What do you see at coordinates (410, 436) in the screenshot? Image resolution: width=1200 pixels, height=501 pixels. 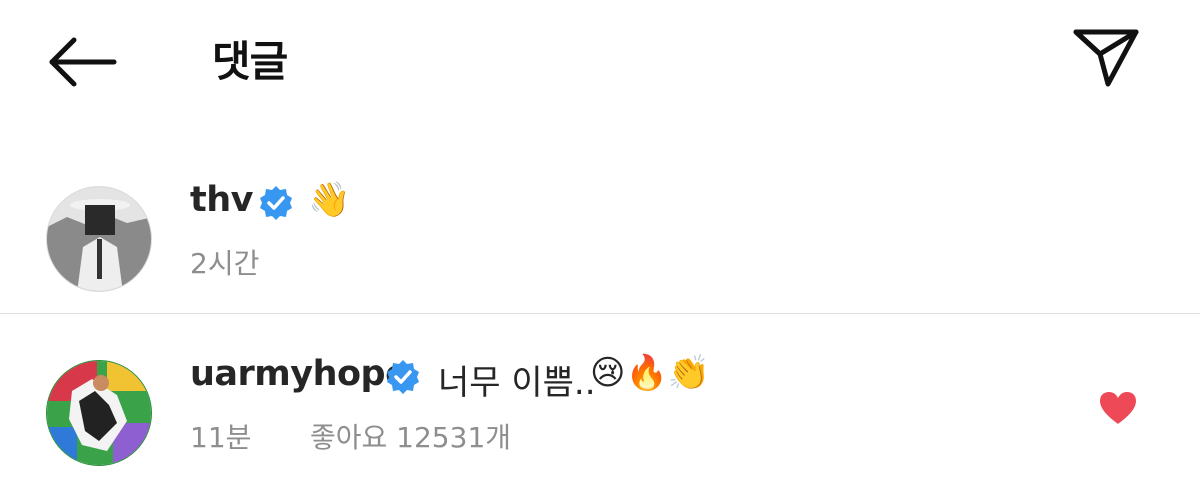 I see `comment-likes-count: 좋아요 12531개` at bounding box center [410, 436].